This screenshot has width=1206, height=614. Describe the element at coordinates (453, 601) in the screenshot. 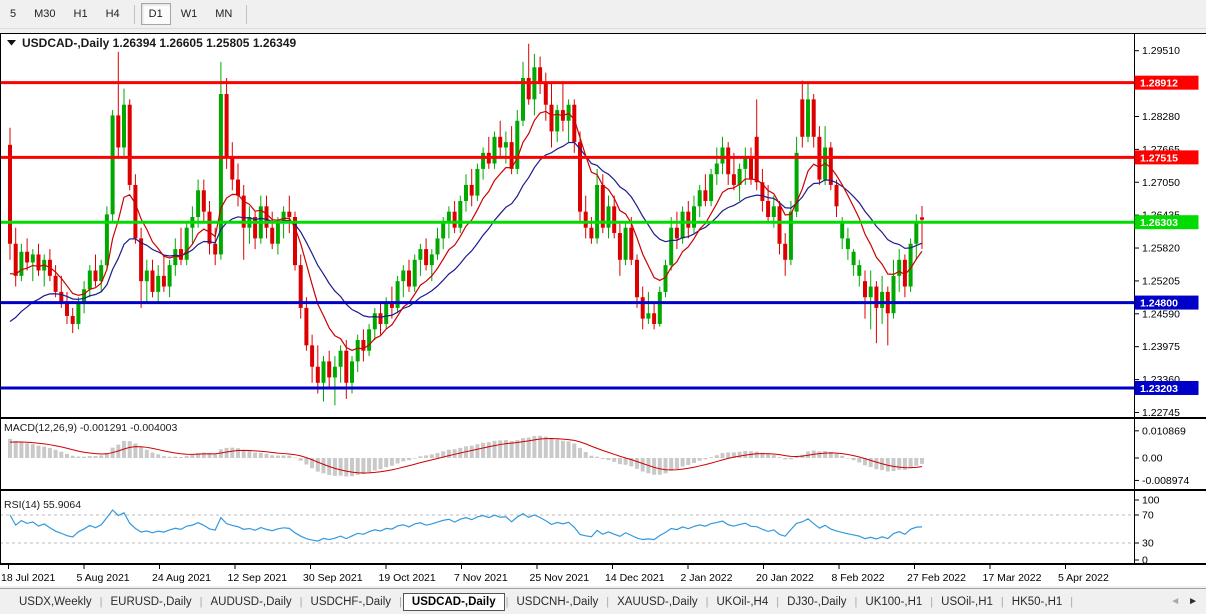

I see `tab-usdcad-: USDCAD-,Daily` at that location.